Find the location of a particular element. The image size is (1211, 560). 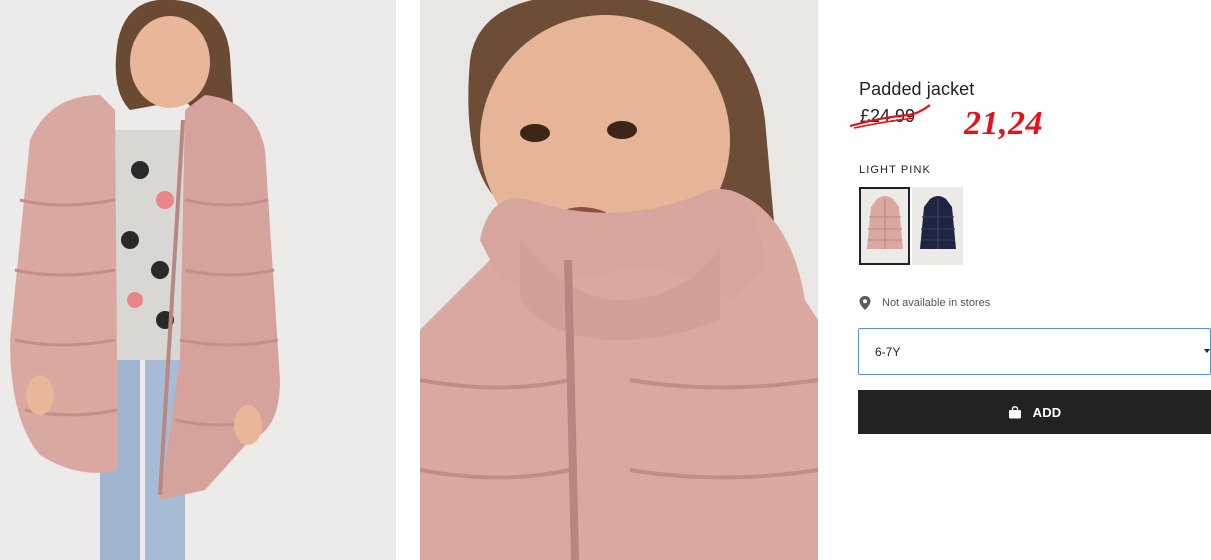

color-swatches is located at coordinates (911, 226).